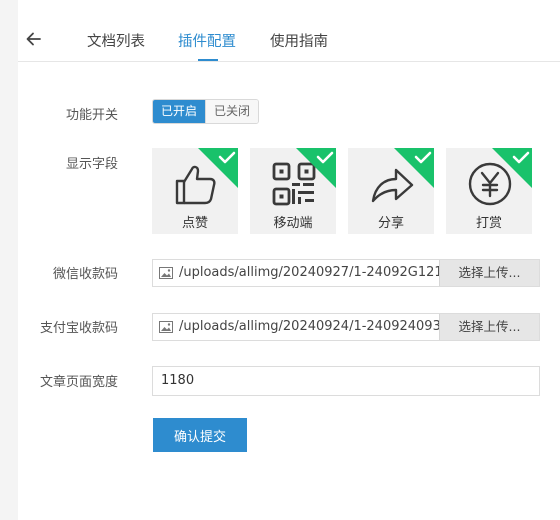 The width and height of the screenshot is (560, 520). I want to click on function-switch: 已开启 已关闭, so click(206, 111).